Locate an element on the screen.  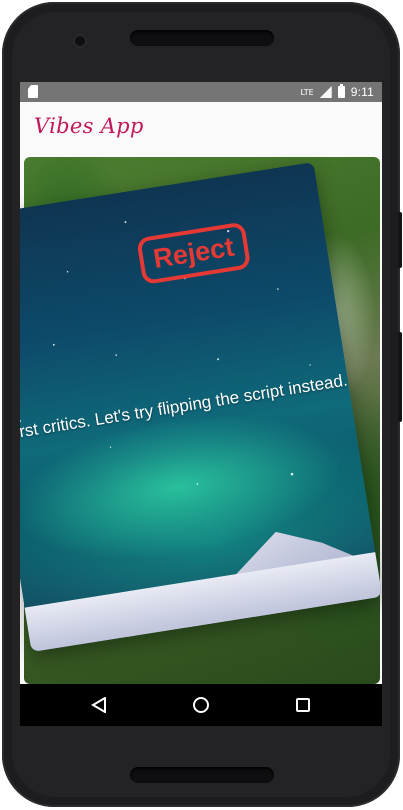
navigation-bar is located at coordinates (201, 705).